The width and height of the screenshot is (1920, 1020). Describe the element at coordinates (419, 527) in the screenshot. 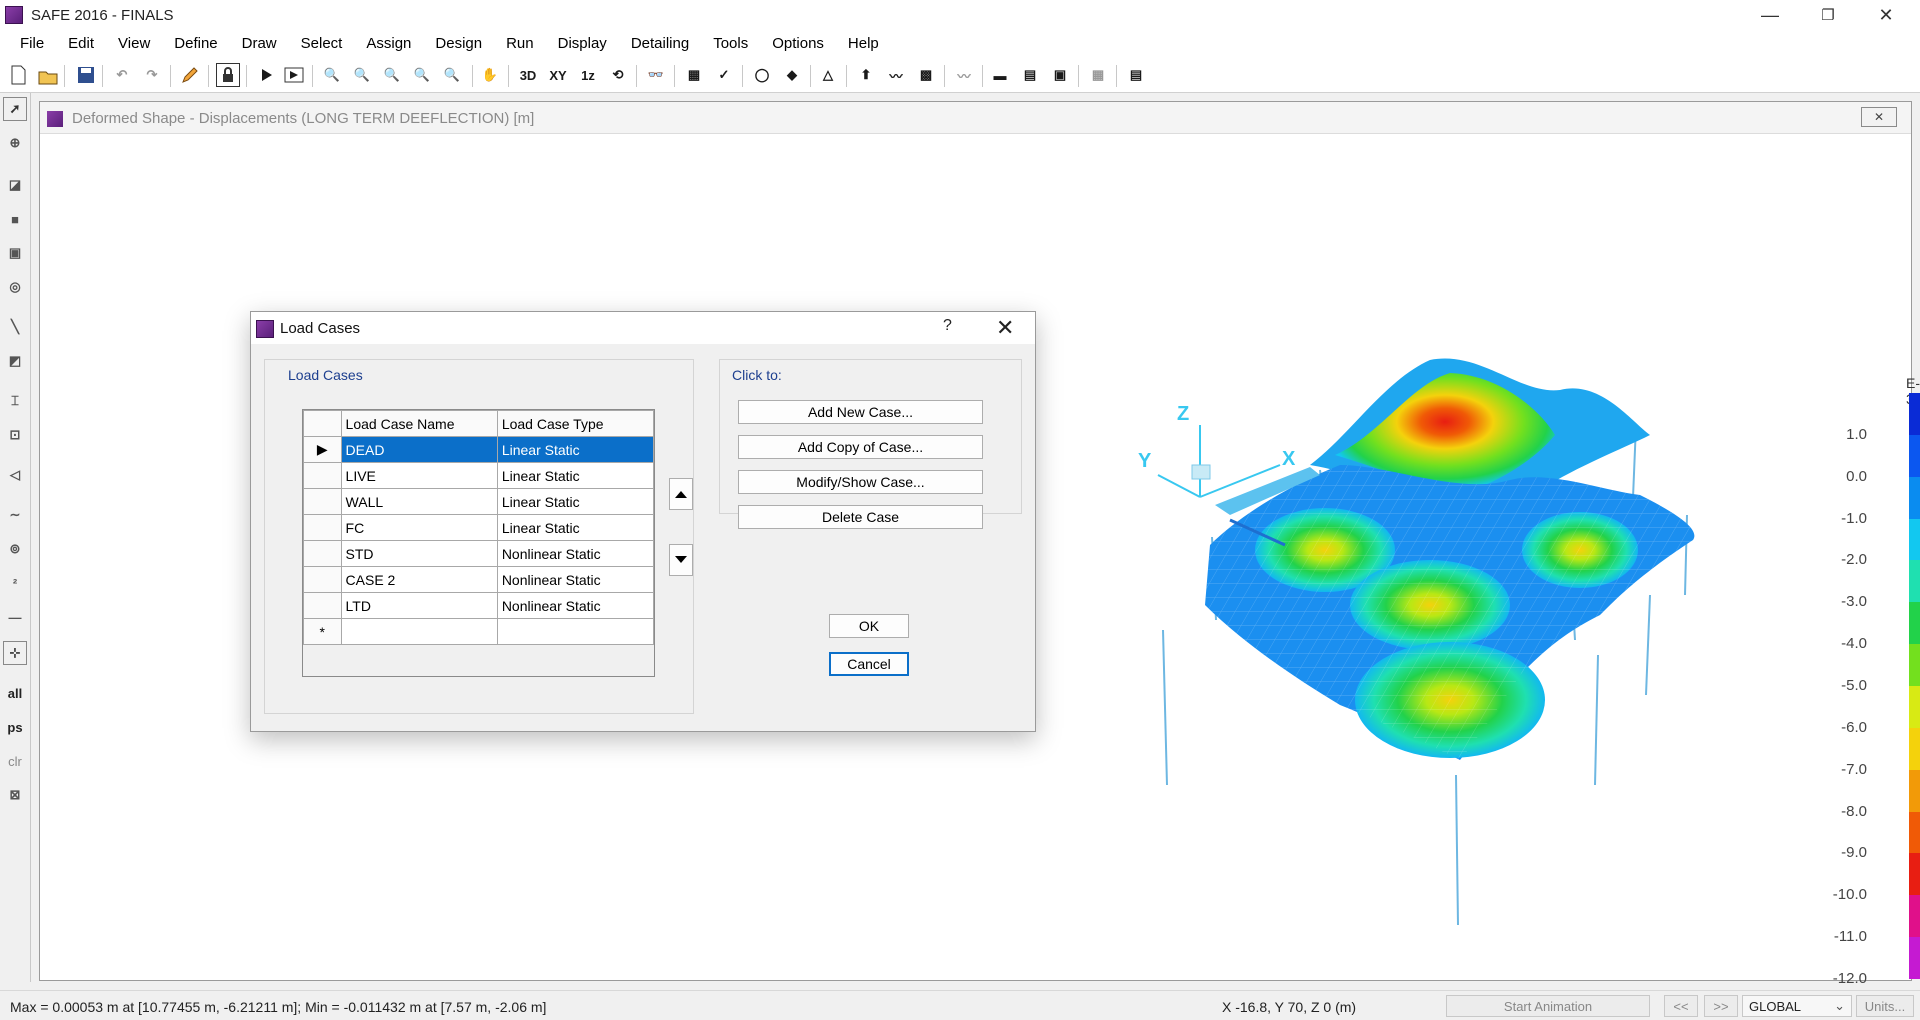

I see `case-name-cell: FC` at that location.